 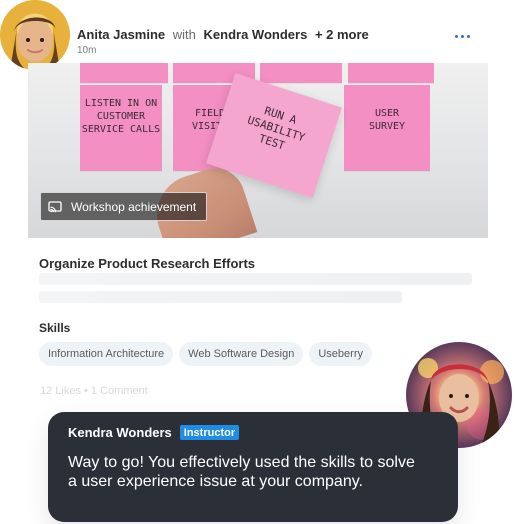 What do you see at coordinates (462, 36) in the screenshot?
I see `more-options-icon` at bounding box center [462, 36].